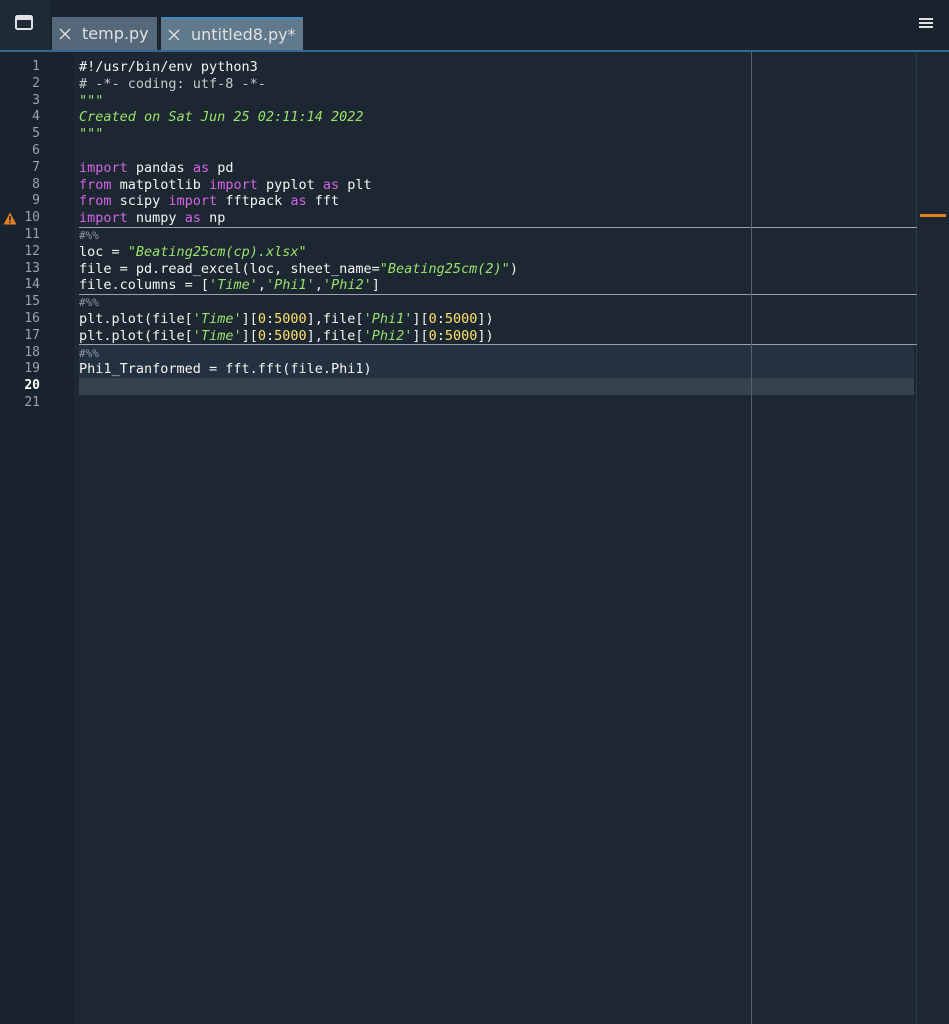  I want to click on code-line: 14 file.columns = ['Time','Phi1','Phi2'], so click(474, 285).